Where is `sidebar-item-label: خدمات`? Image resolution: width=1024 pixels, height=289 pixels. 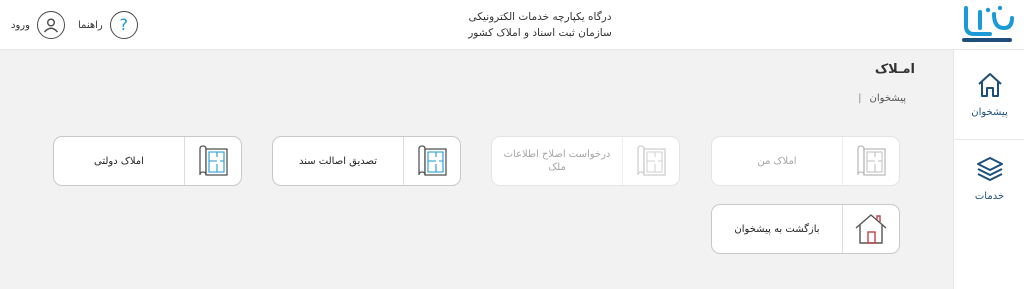 sidebar-item-label: خدمات is located at coordinates (989, 196).